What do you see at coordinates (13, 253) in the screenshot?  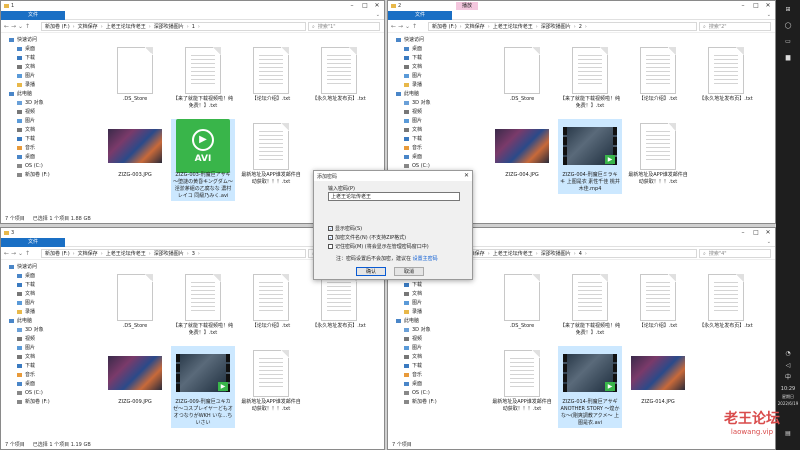 I see `forward-icon: →` at bounding box center [13, 253].